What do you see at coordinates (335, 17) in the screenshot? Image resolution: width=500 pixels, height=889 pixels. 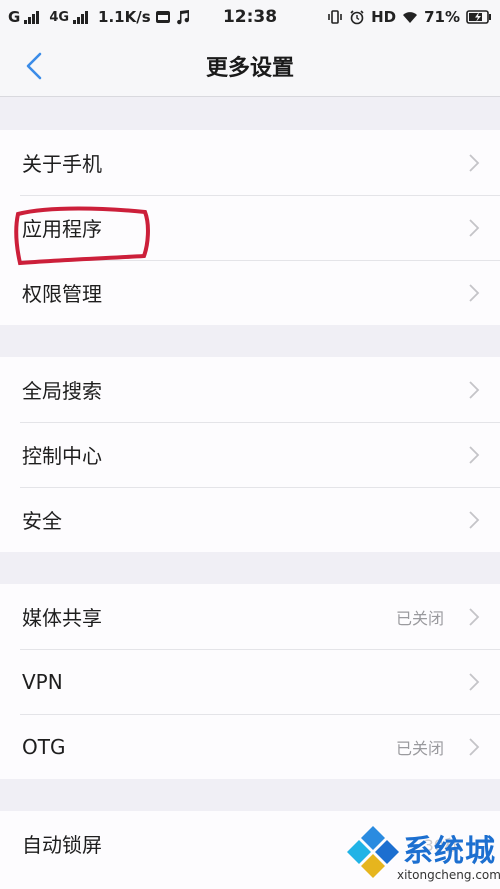 I see `vibrate-icon` at bounding box center [335, 17].